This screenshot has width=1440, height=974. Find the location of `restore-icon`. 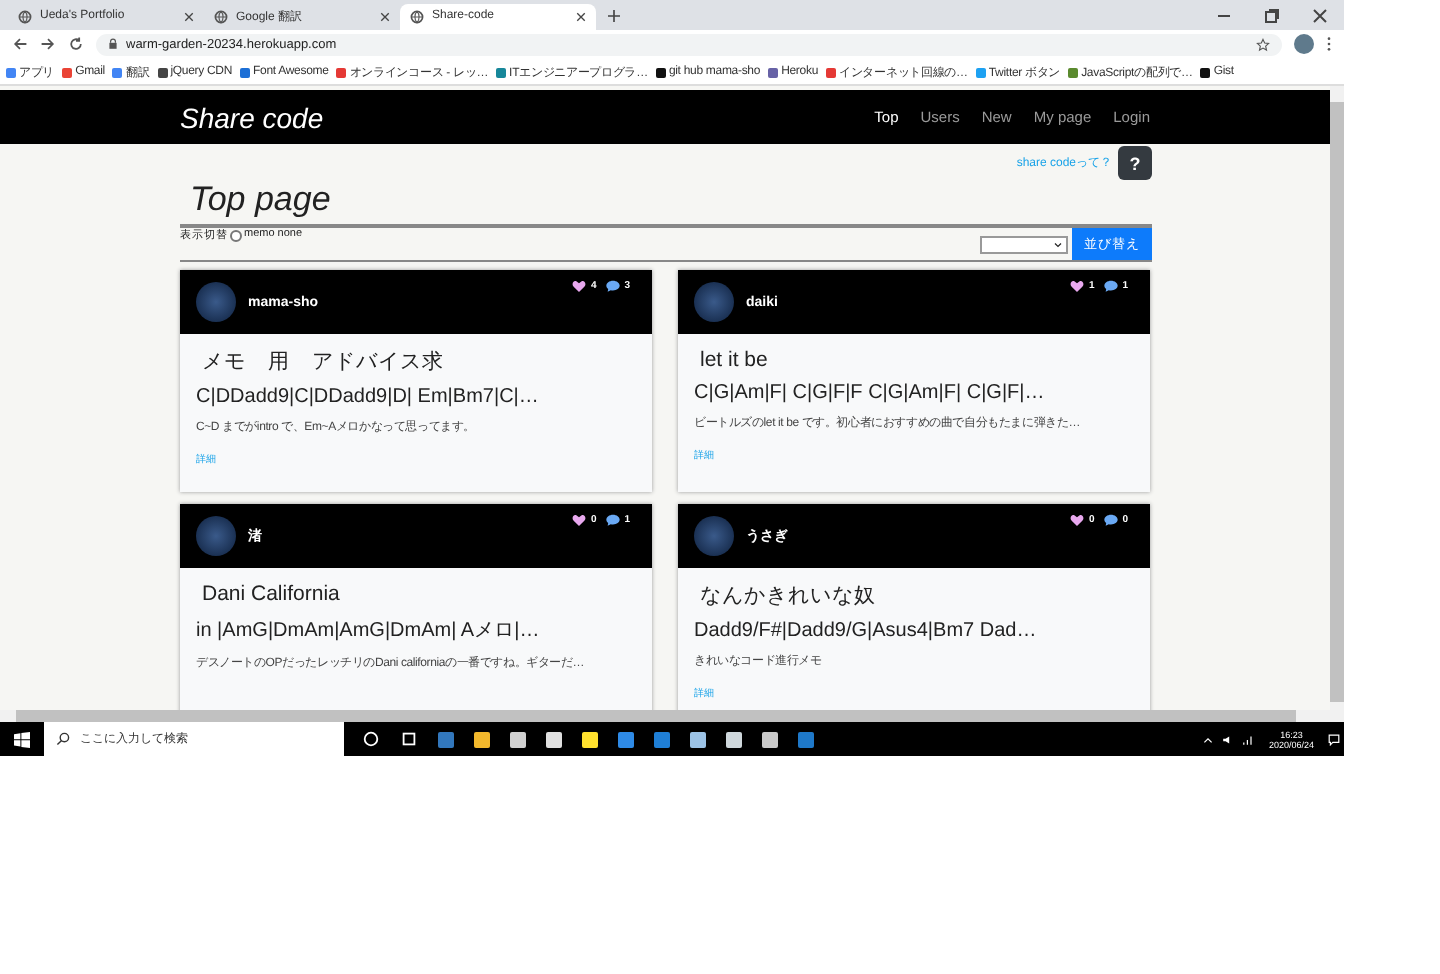

restore-icon is located at coordinates (1272, 15).